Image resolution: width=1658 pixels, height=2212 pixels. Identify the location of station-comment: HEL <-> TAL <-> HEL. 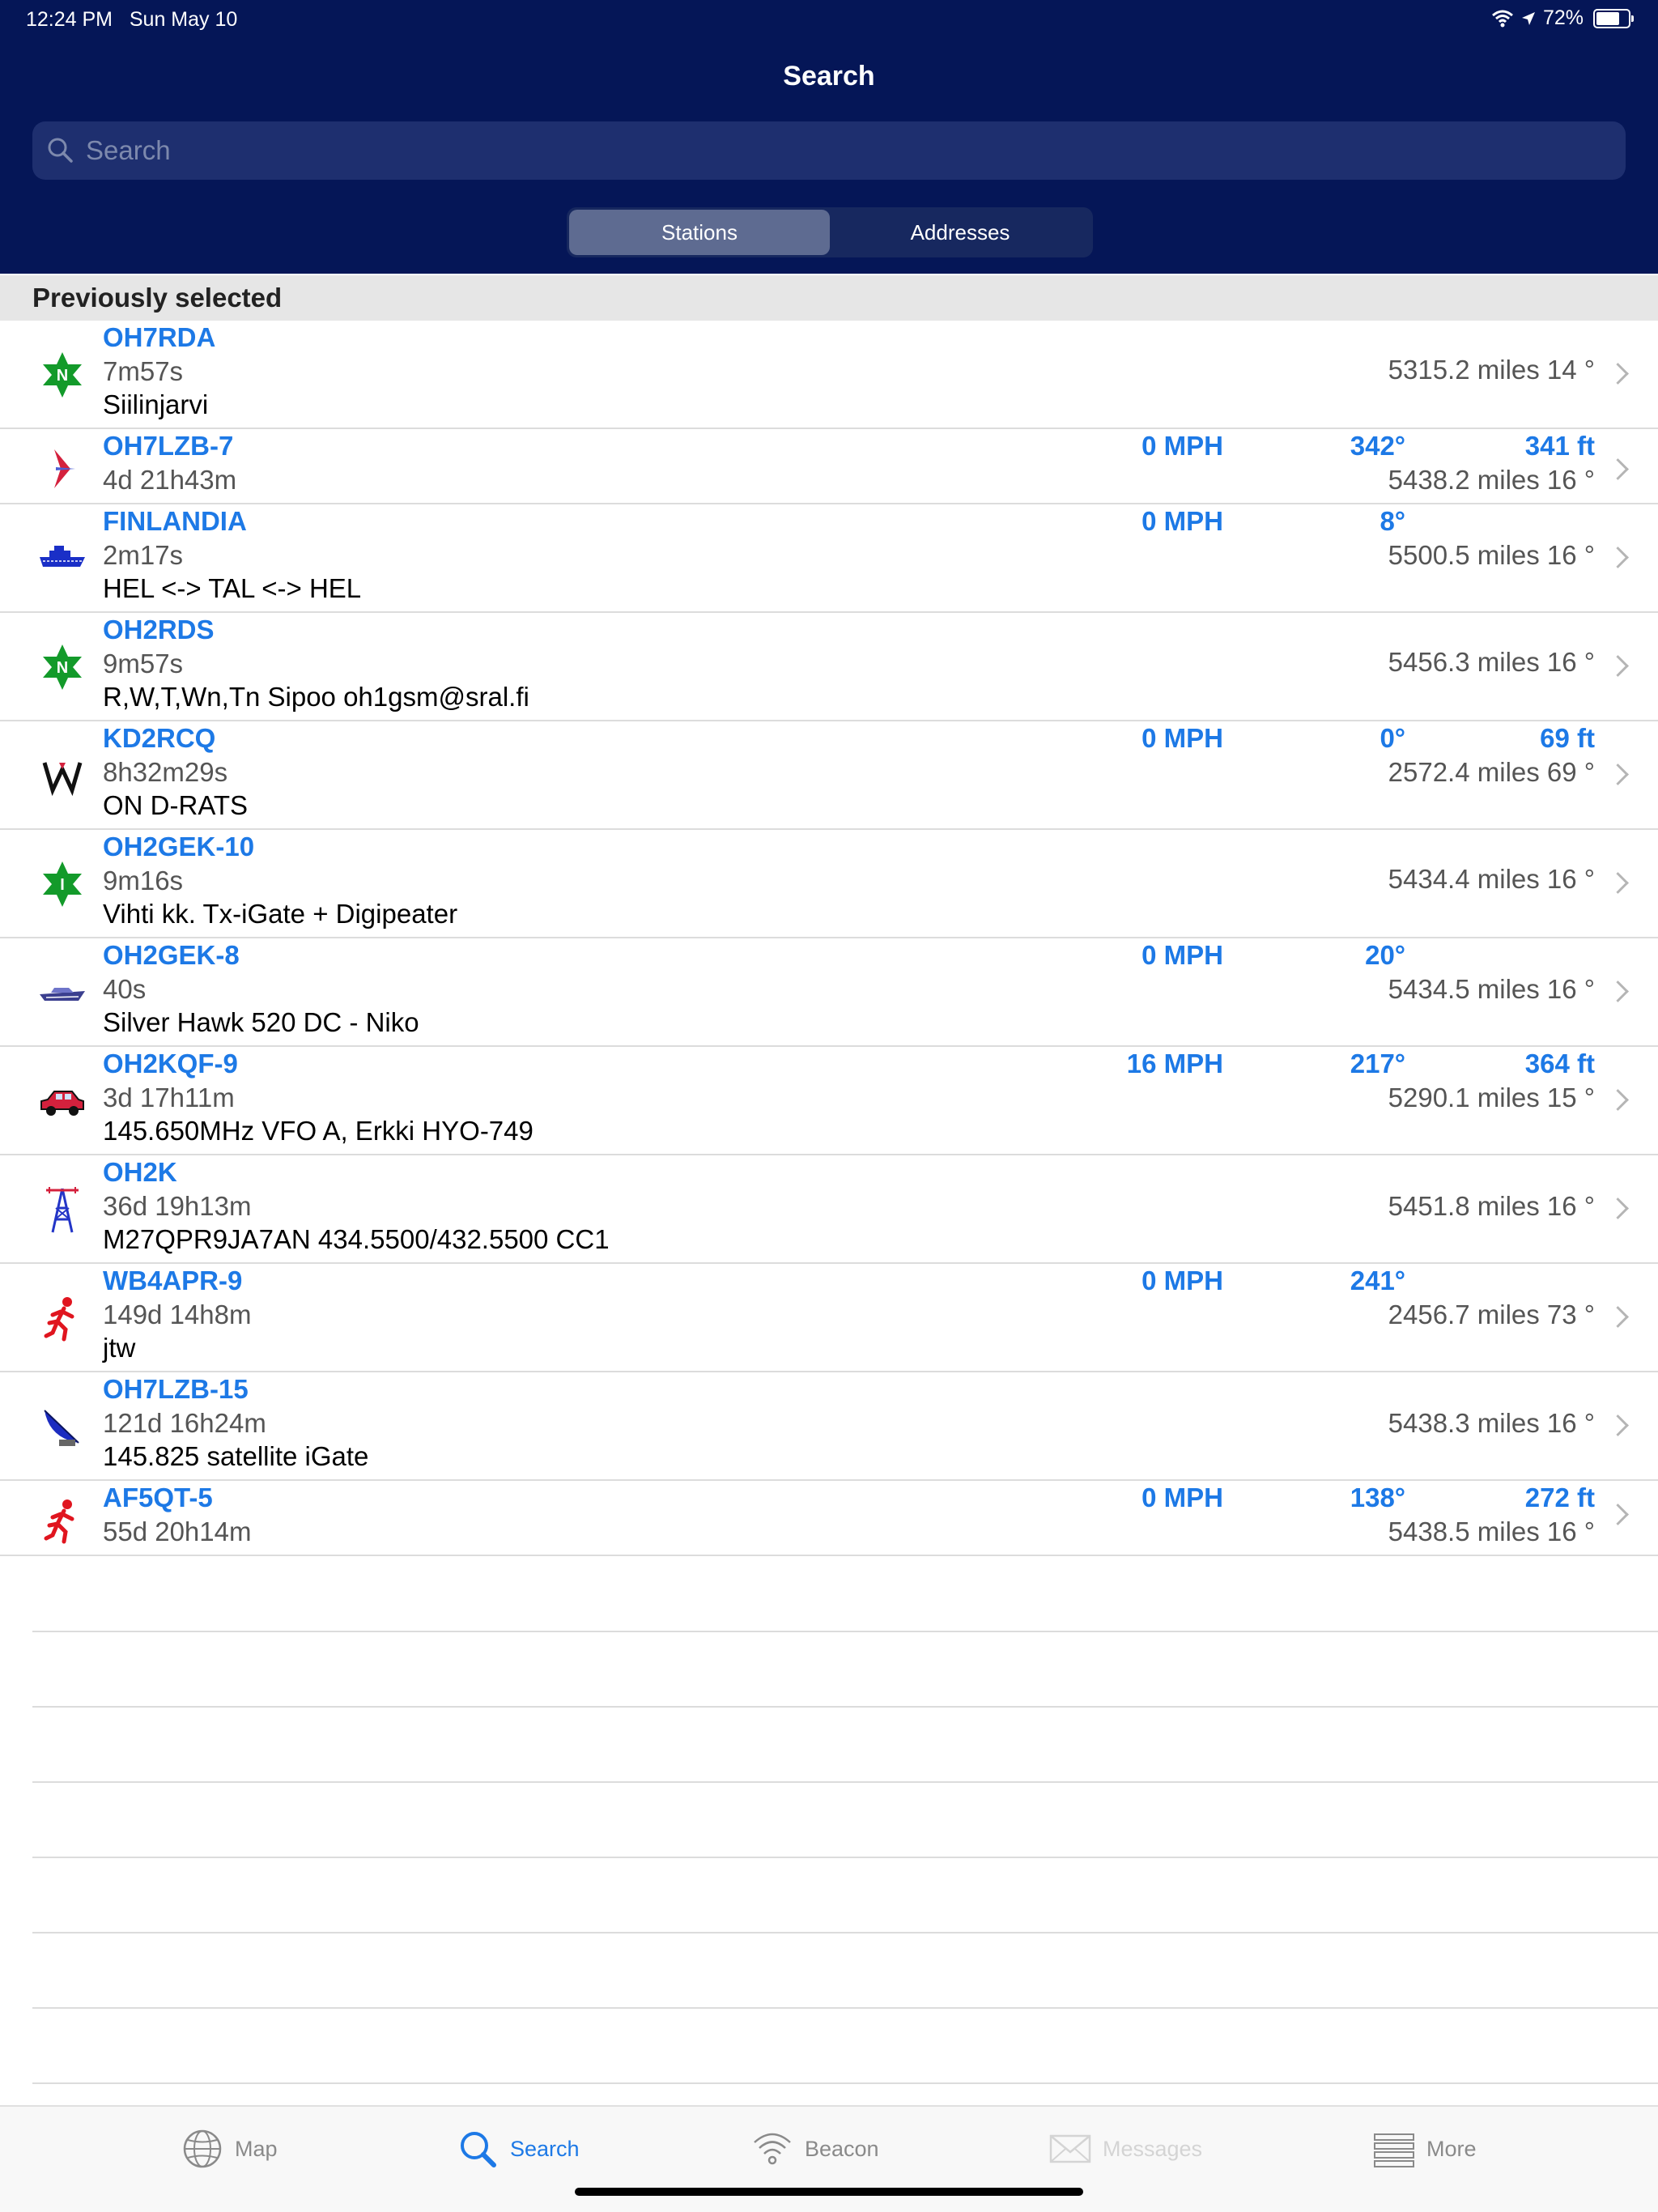
(232, 588).